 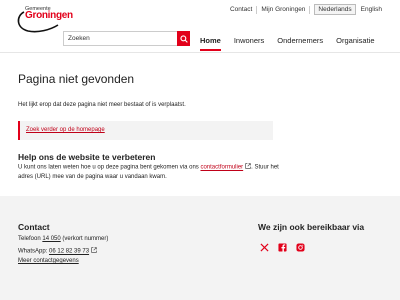 What do you see at coordinates (221, 168) in the screenshot?
I see `contactformulier-link: contactformulier` at bounding box center [221, 168].